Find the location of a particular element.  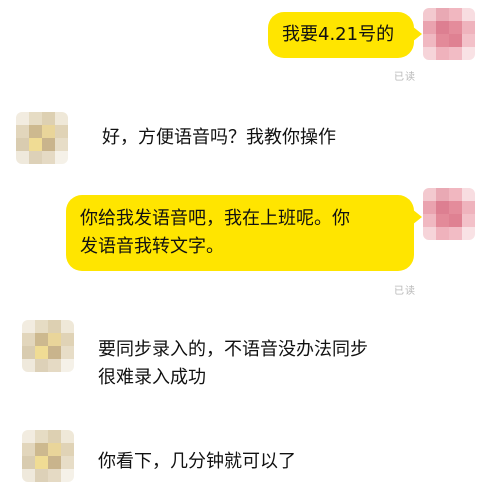

message-text-3-line-1: 你给我发语音吧，我在上班呢。你 is located at coordinates (215, 218).